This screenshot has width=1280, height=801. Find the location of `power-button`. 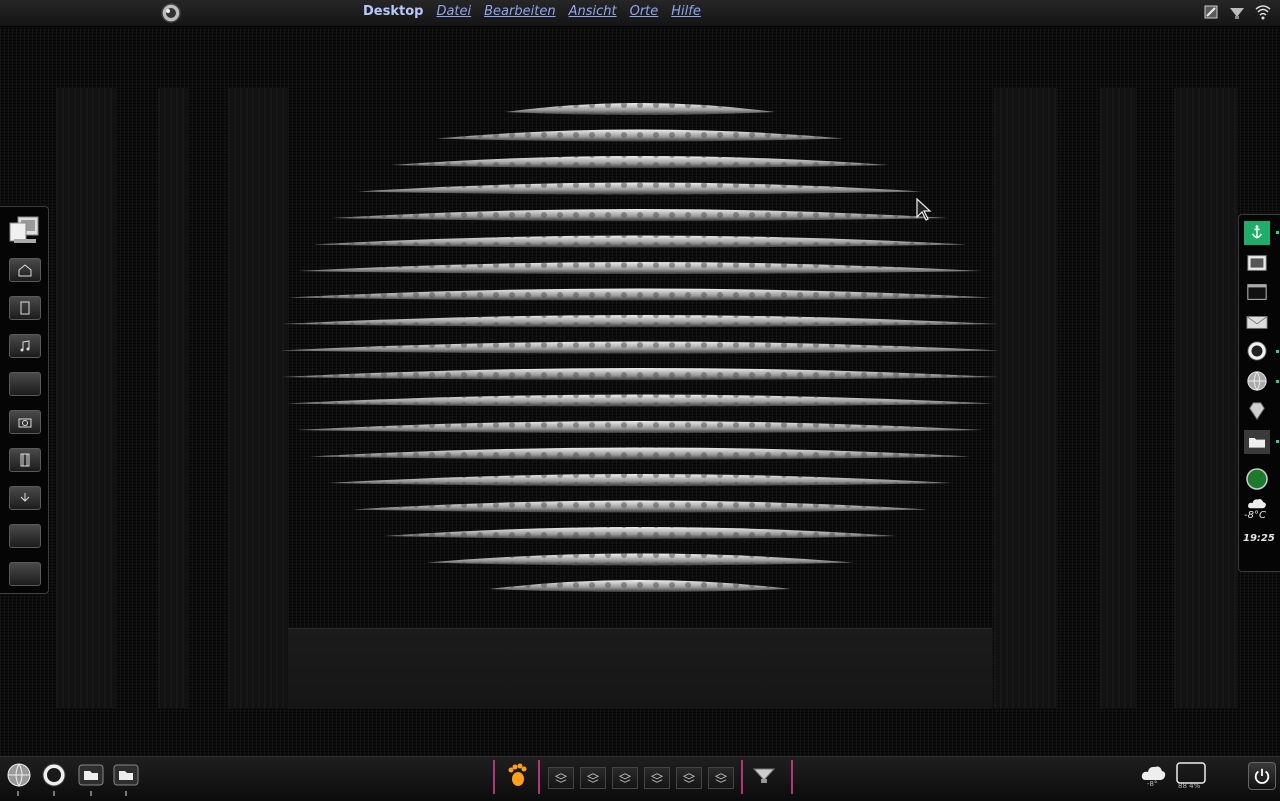

power-button is located at coordinates (1262, 776).